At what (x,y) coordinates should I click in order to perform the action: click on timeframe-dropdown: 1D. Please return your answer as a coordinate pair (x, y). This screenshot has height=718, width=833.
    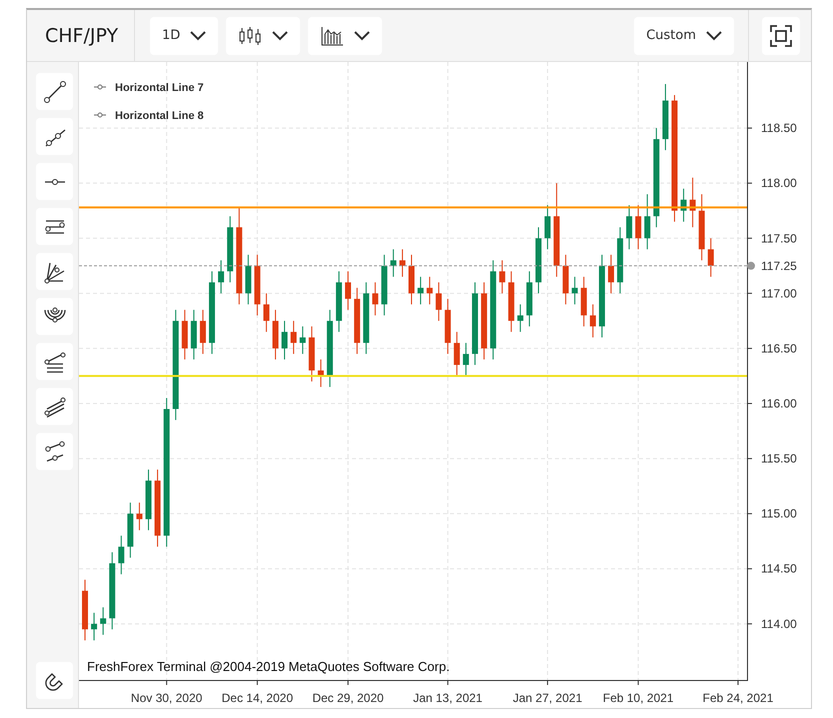
    Looking at the image, I should click on (184, 35).